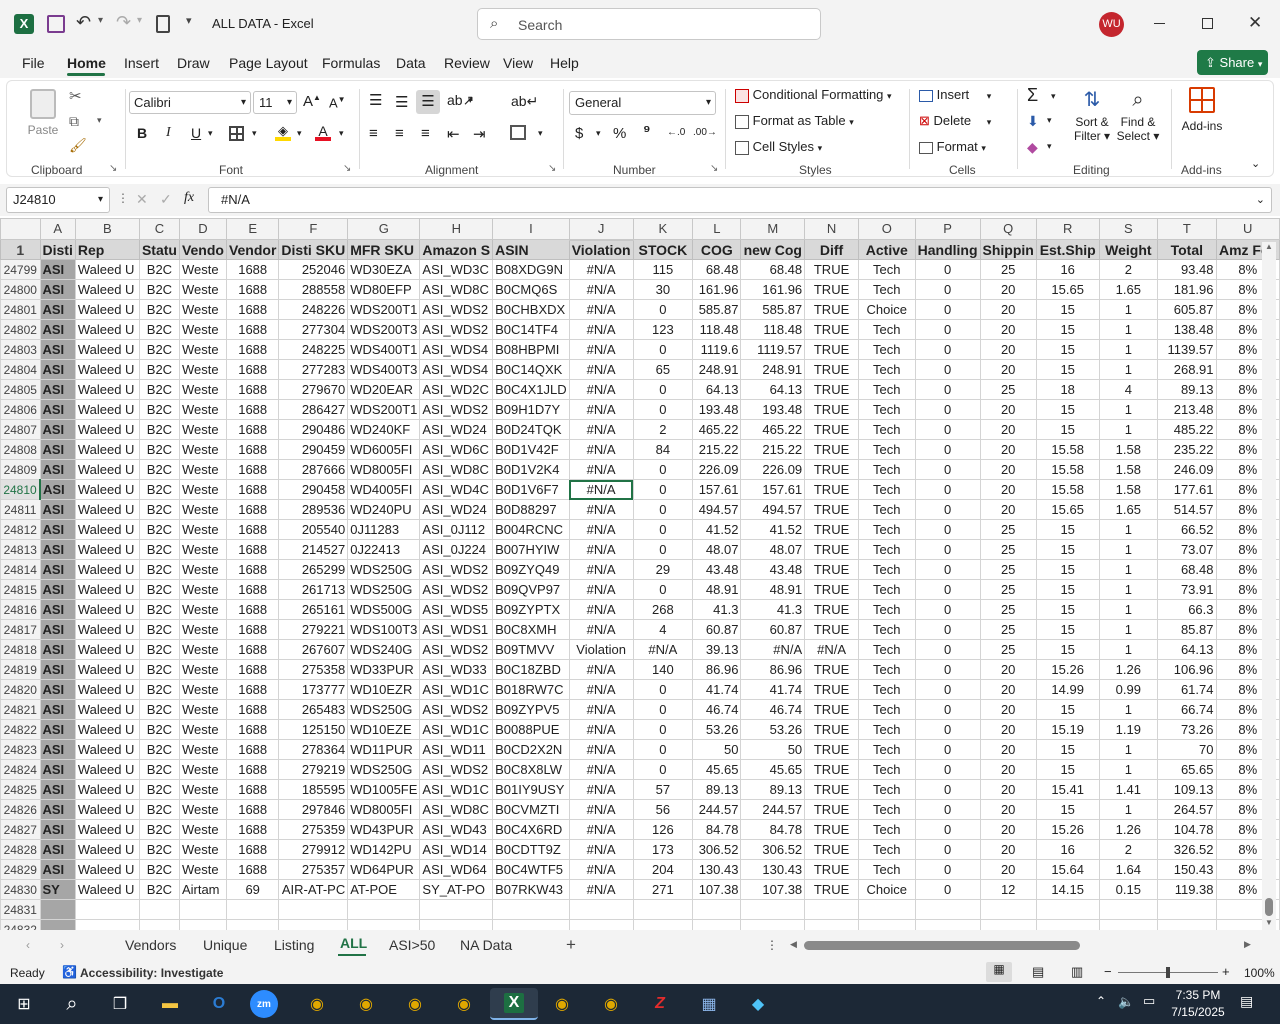  I want to click on cell: #N/A, so click(773, 649).